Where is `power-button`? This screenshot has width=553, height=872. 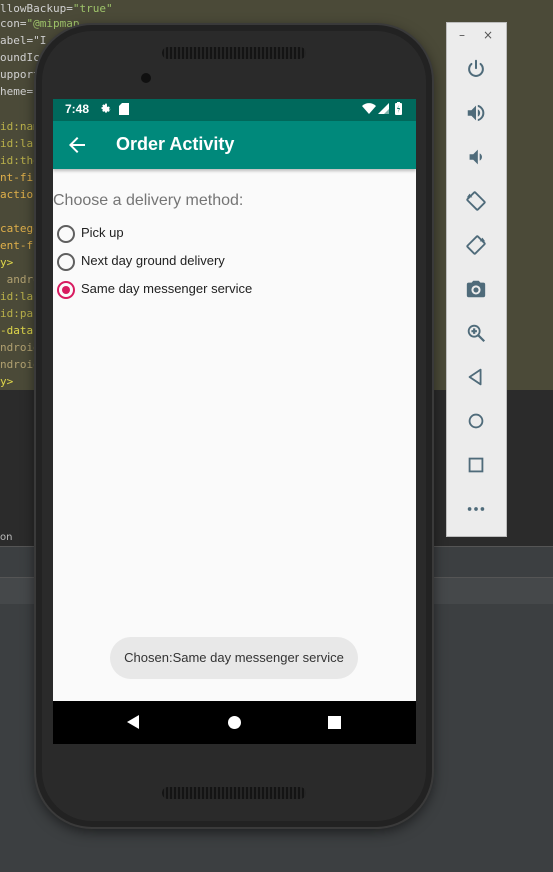 power-button is located at coordinates (476, 69).